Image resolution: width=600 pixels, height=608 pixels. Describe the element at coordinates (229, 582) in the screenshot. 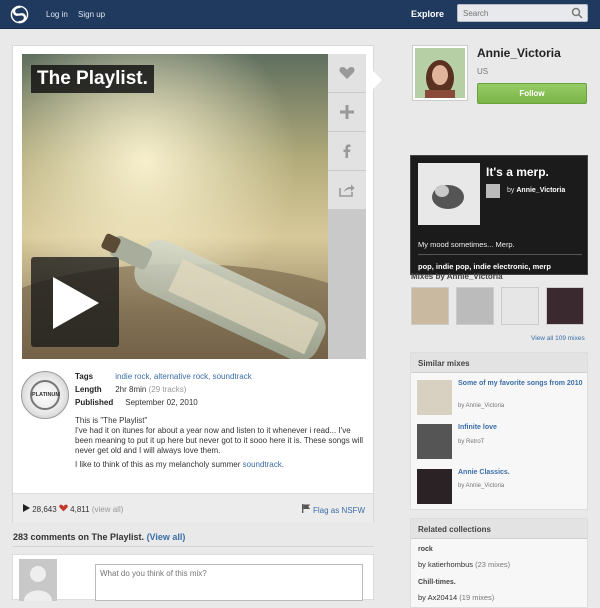

I see `comment-input` at that location.